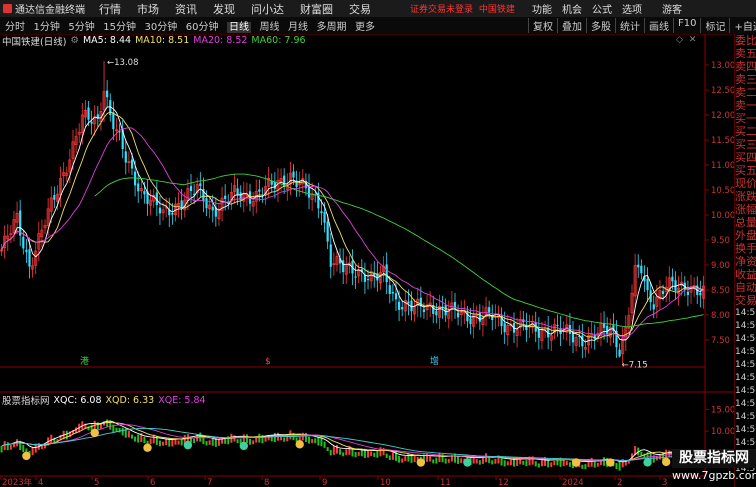 The width and height of the screenshot is (756, 487). Describe the element at coordinates (385, 482) in the screenshot. I see `date-tick-label: 10` at that location.